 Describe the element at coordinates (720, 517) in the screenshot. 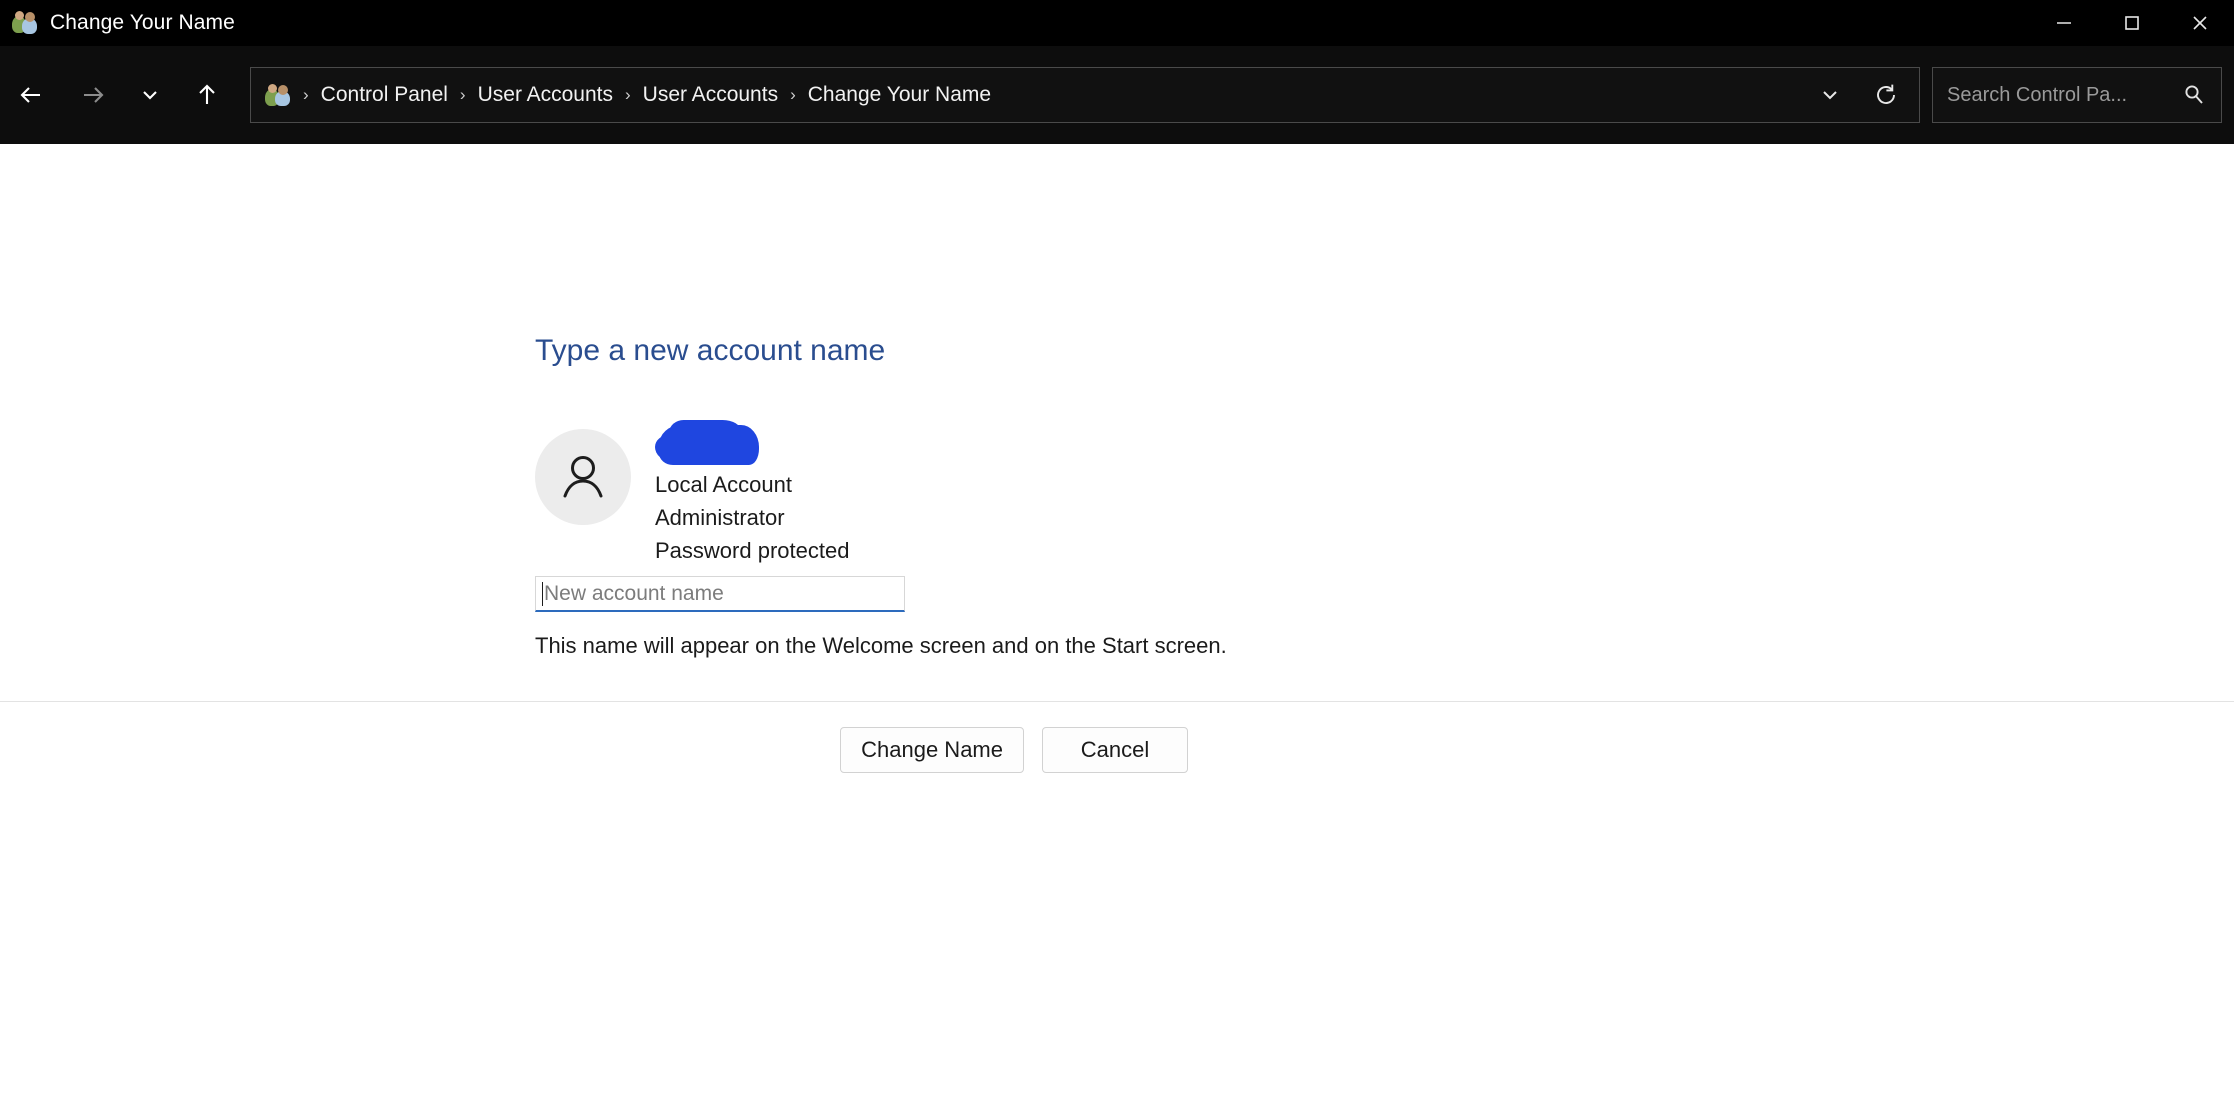

I see `account-role-line: Administrator` at that location.